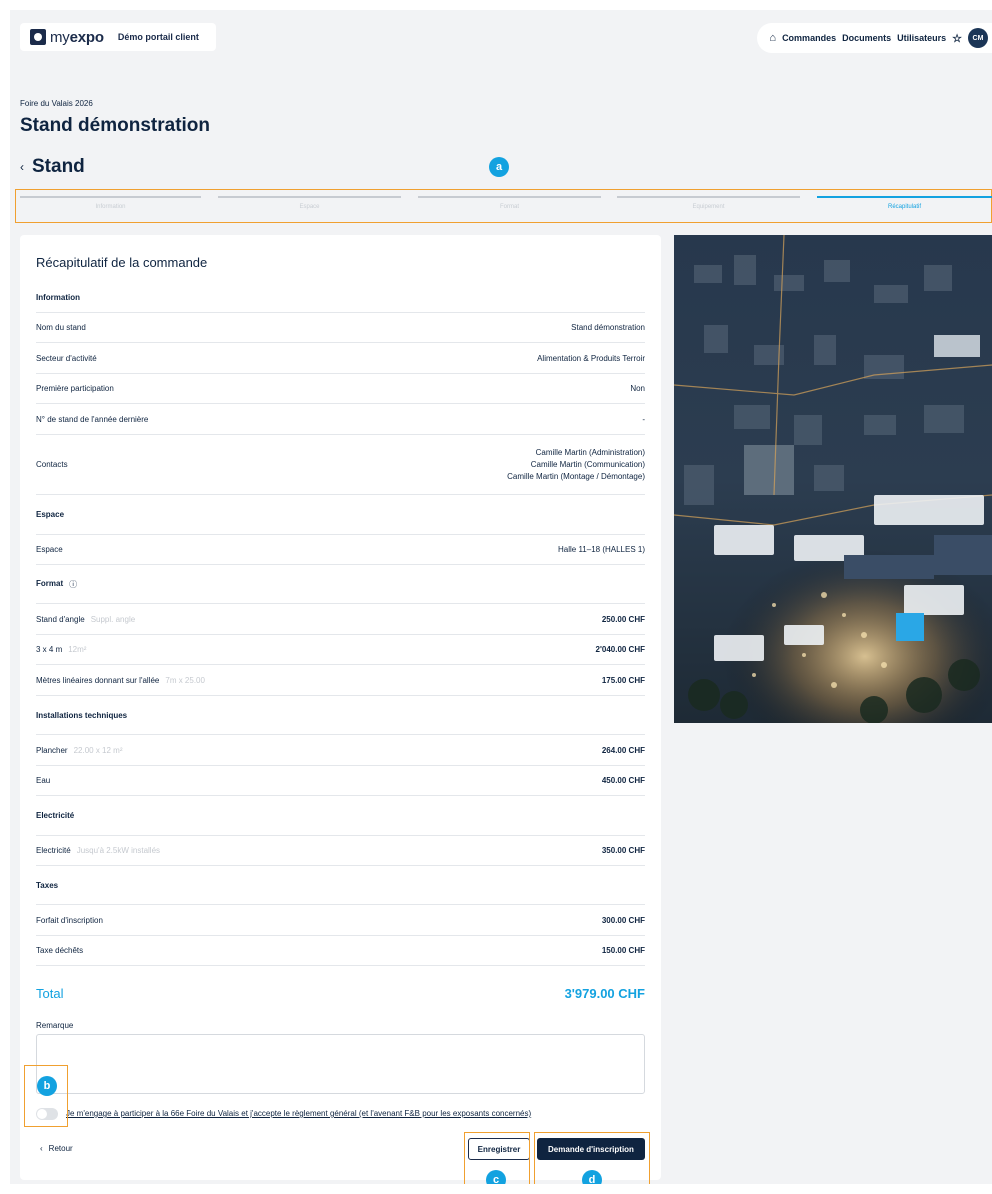 The width and height of the screenshot is (992, 1194). What do you see at coordinates (52, 750) in the screenshot?
I see `row-label: Plancher` at bounding box center [52, 750].